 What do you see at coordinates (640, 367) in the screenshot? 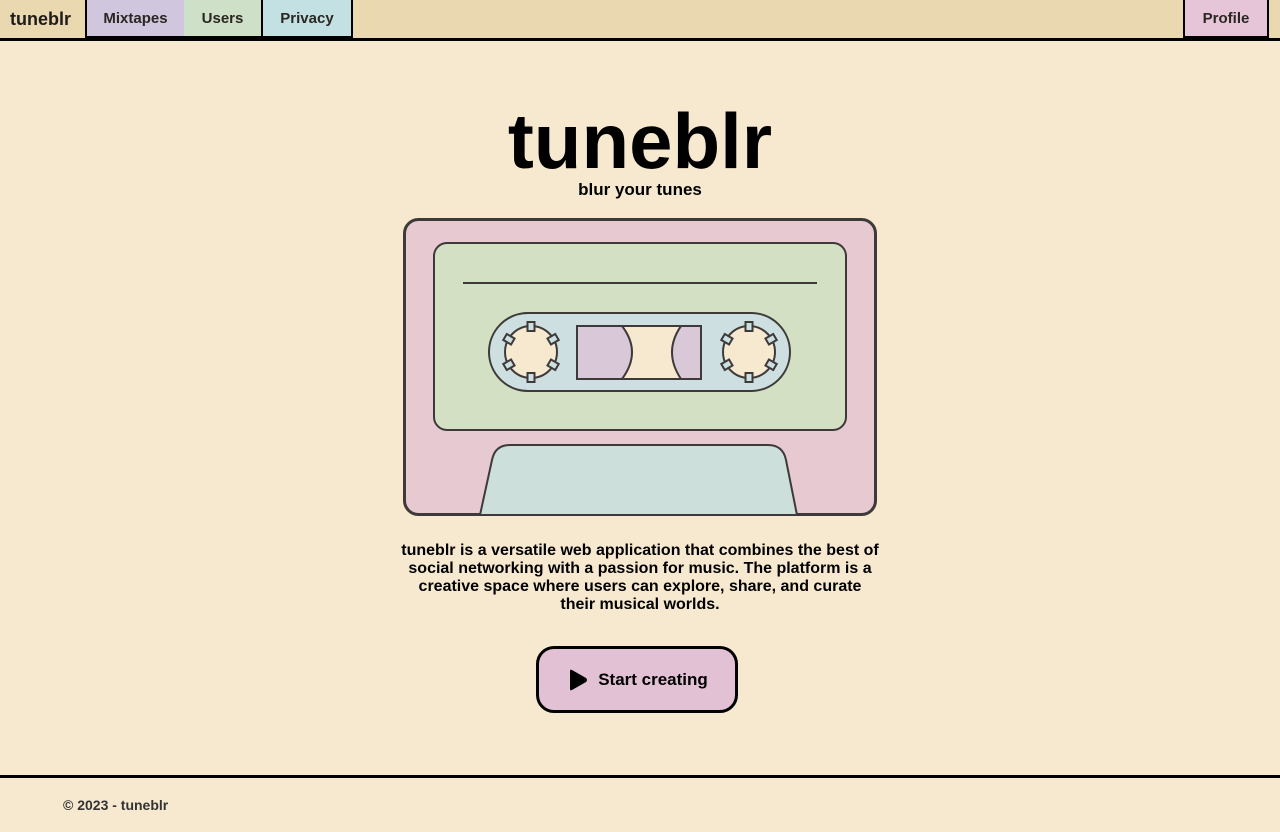
I see `cassette-illustration` at bounding box center [640, 367].